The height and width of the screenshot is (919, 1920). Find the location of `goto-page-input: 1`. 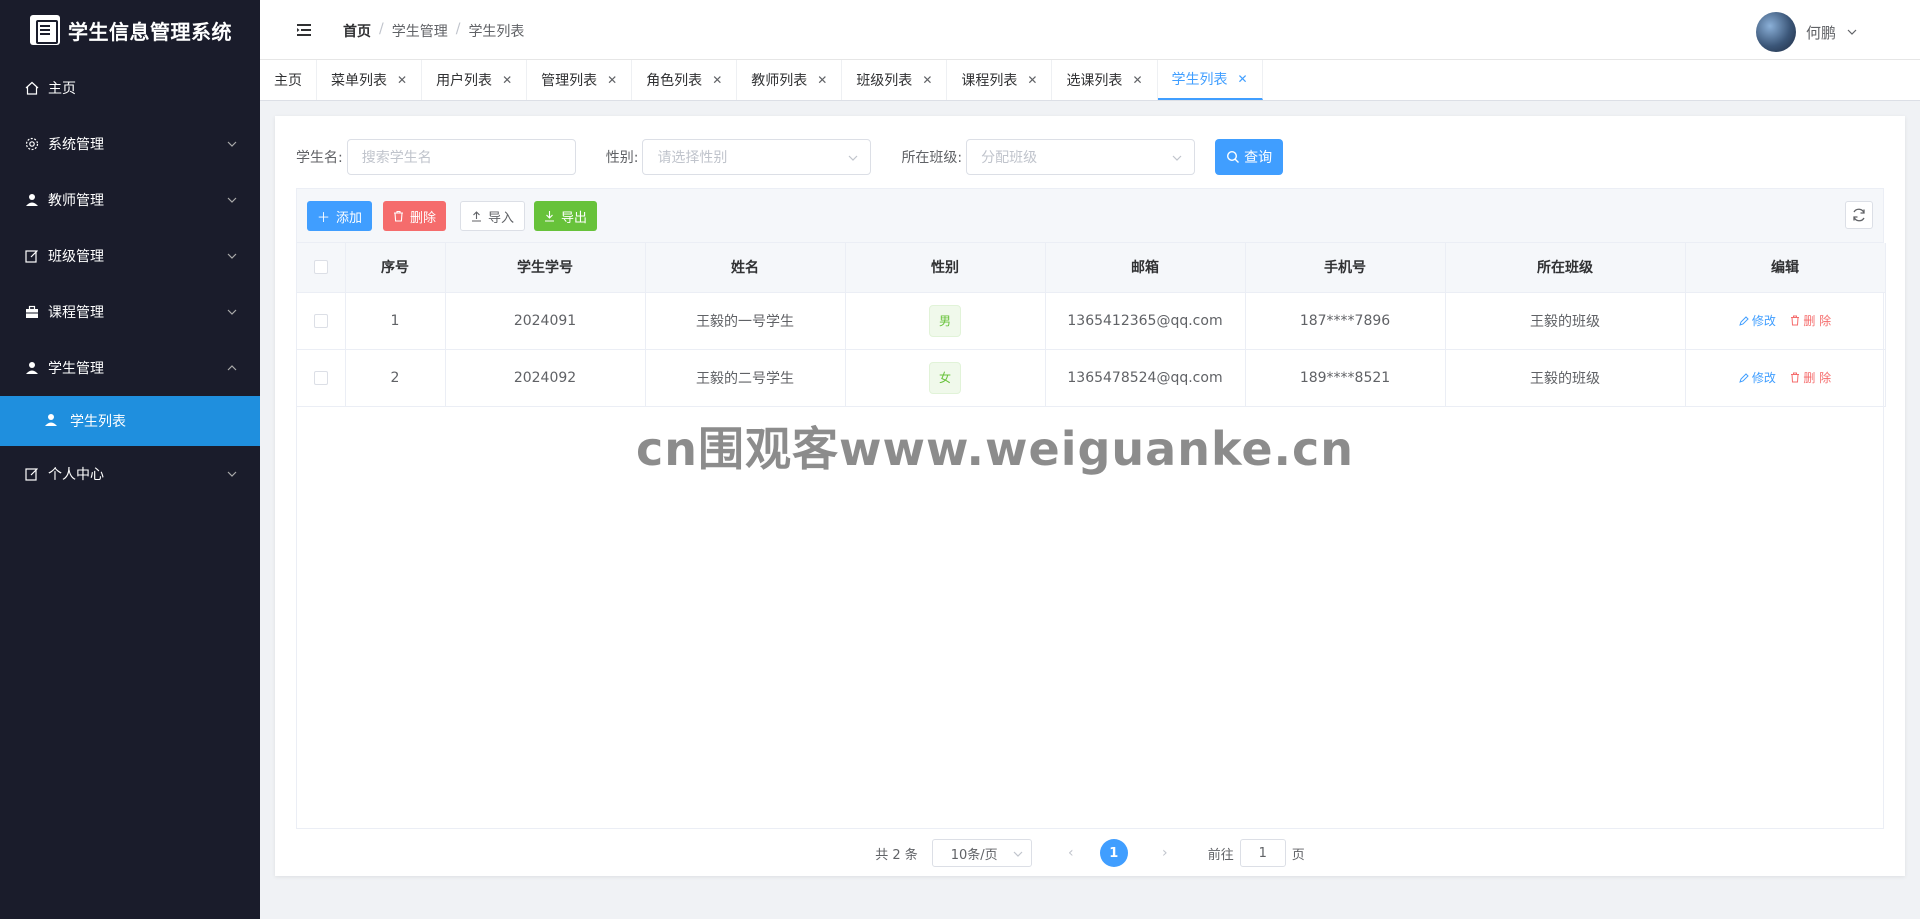

goto-page-input: 1 is located at coordinates (1262, 853).